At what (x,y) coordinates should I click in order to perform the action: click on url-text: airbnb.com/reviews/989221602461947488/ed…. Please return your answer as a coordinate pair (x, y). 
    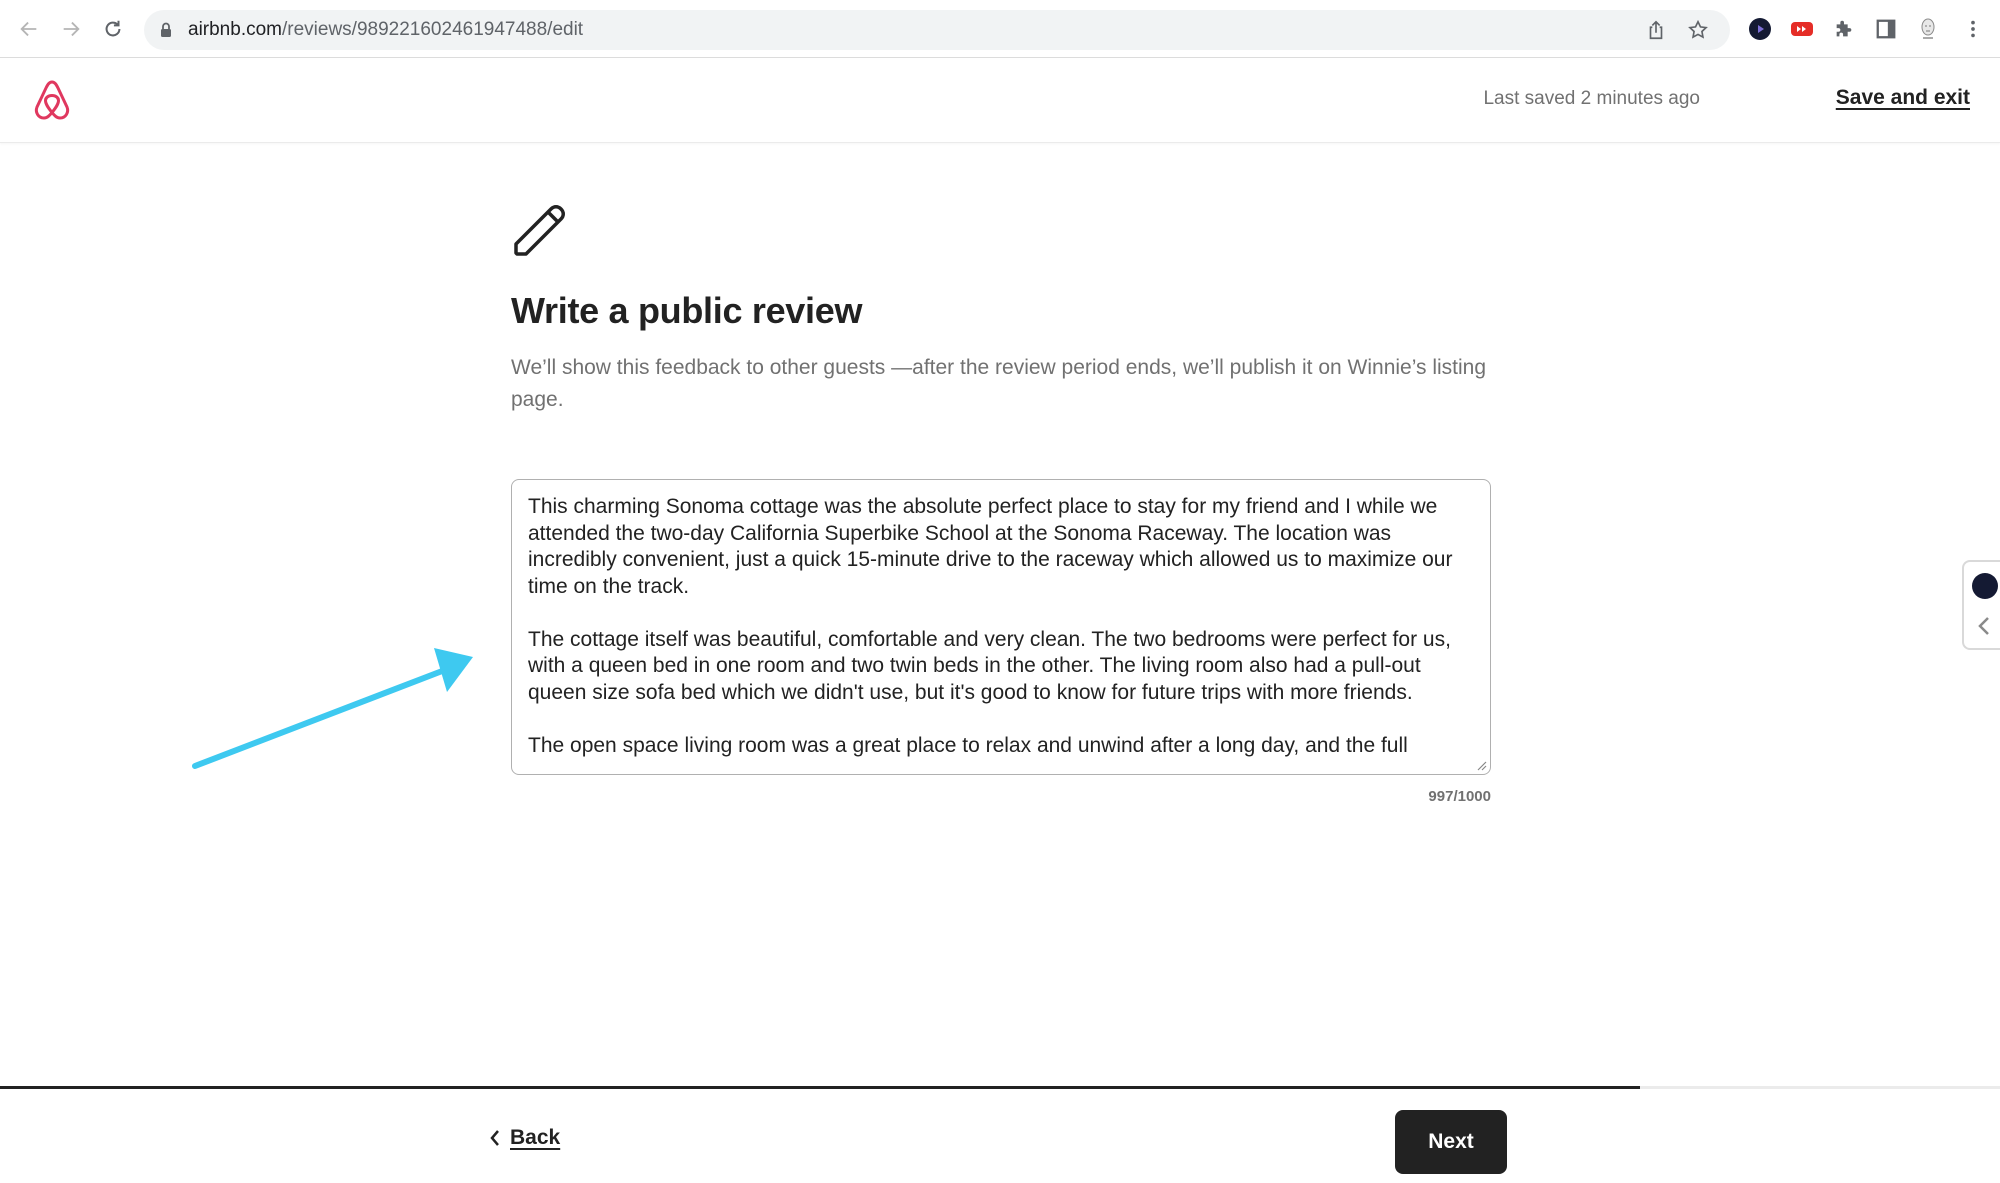
    Looking at the image, I should click on (385, 30).